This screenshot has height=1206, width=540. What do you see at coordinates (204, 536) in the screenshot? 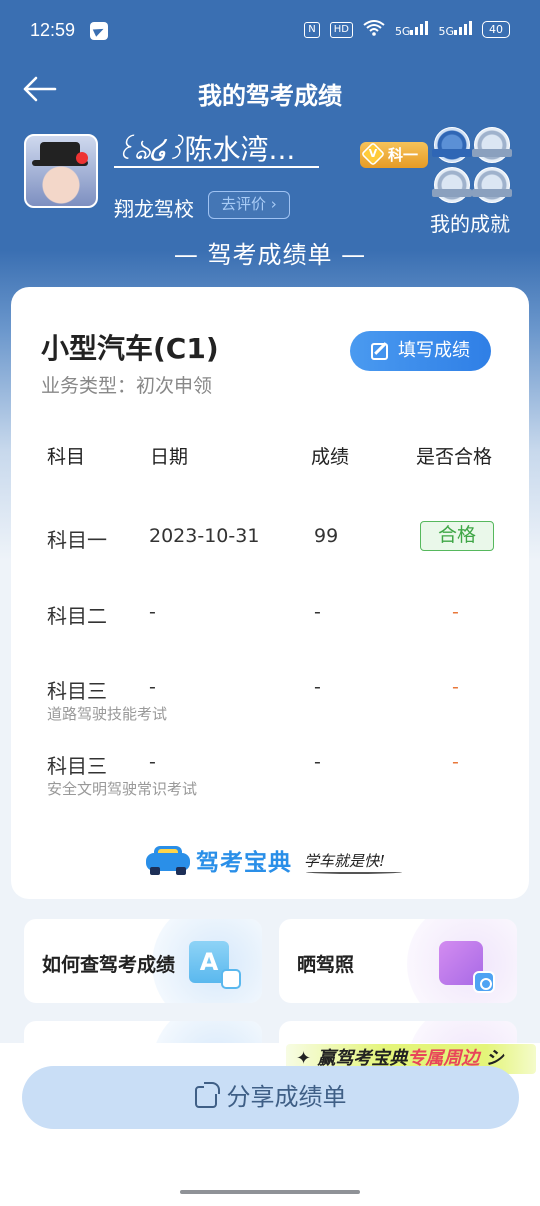
I see `row-date: 2023-10-31` at bounding box center [204, 536].